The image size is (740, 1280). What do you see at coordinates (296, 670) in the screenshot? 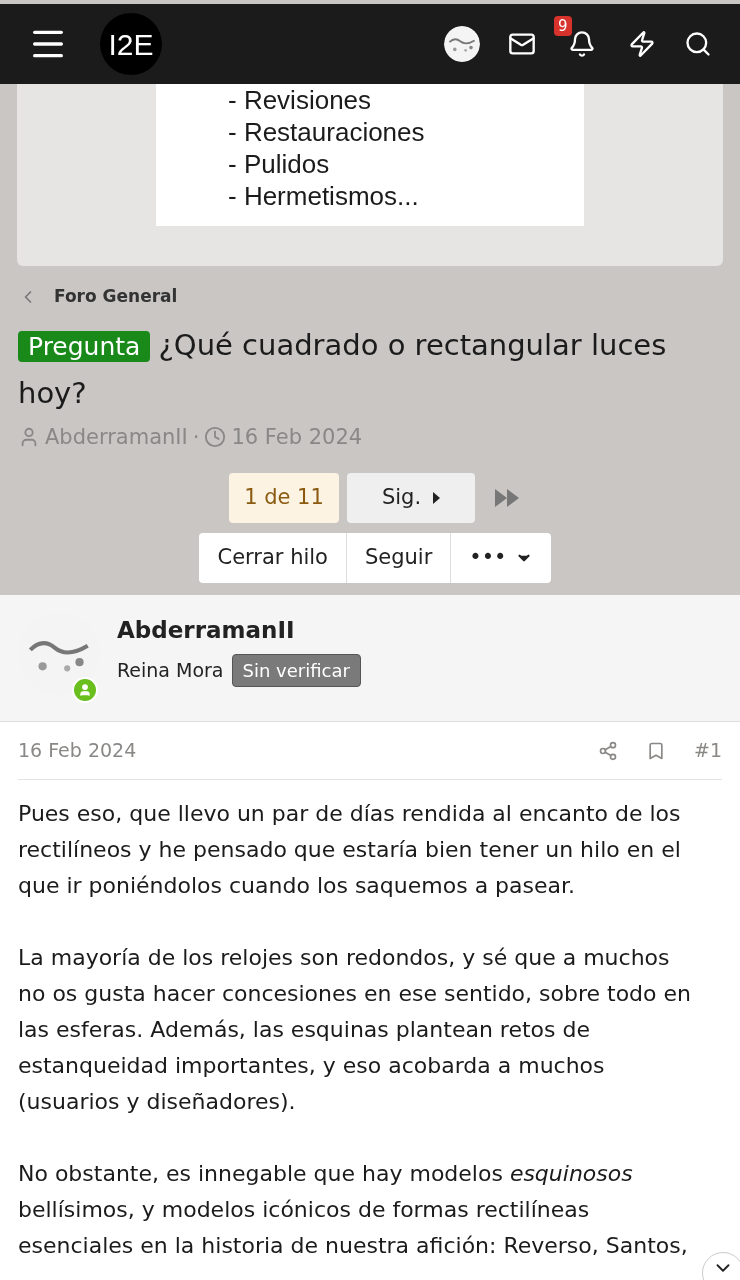
I see `user-status-label: Sin verificar` at bounding box center [296, 670].